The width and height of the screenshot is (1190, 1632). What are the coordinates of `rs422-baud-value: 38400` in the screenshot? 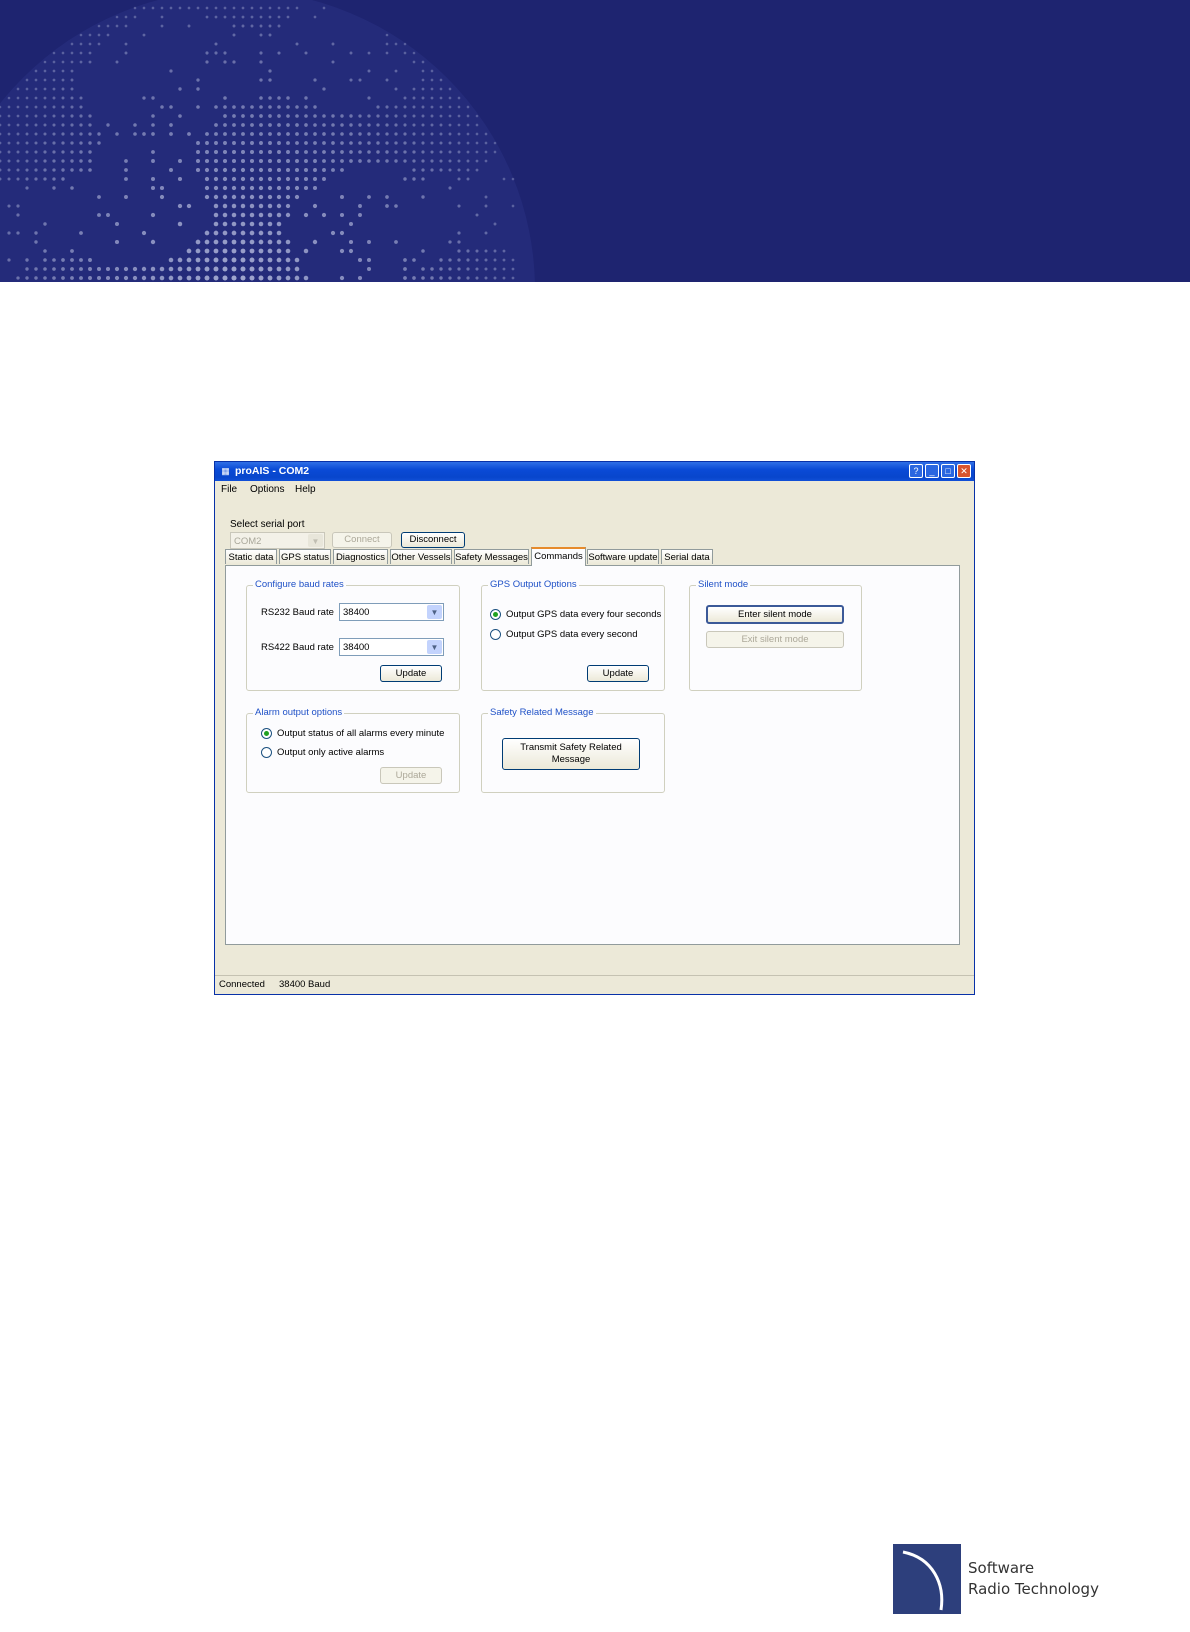 It's located at (356, 647).